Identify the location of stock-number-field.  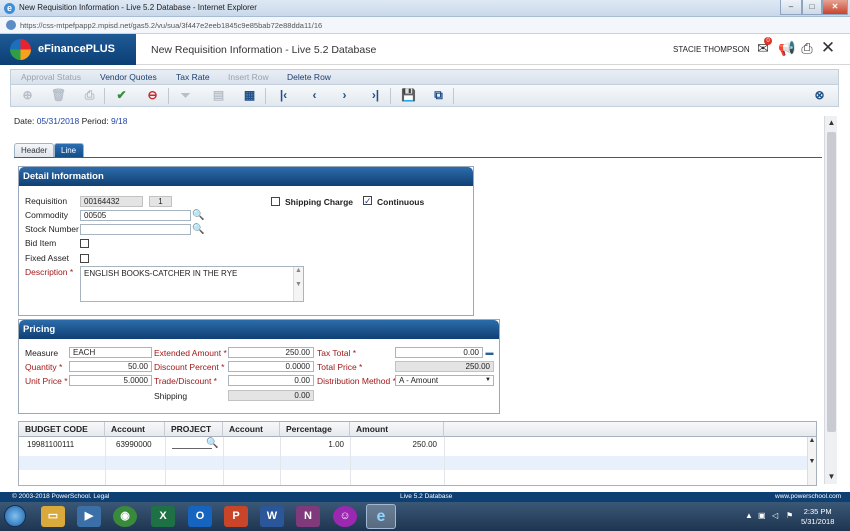
(135, 229).